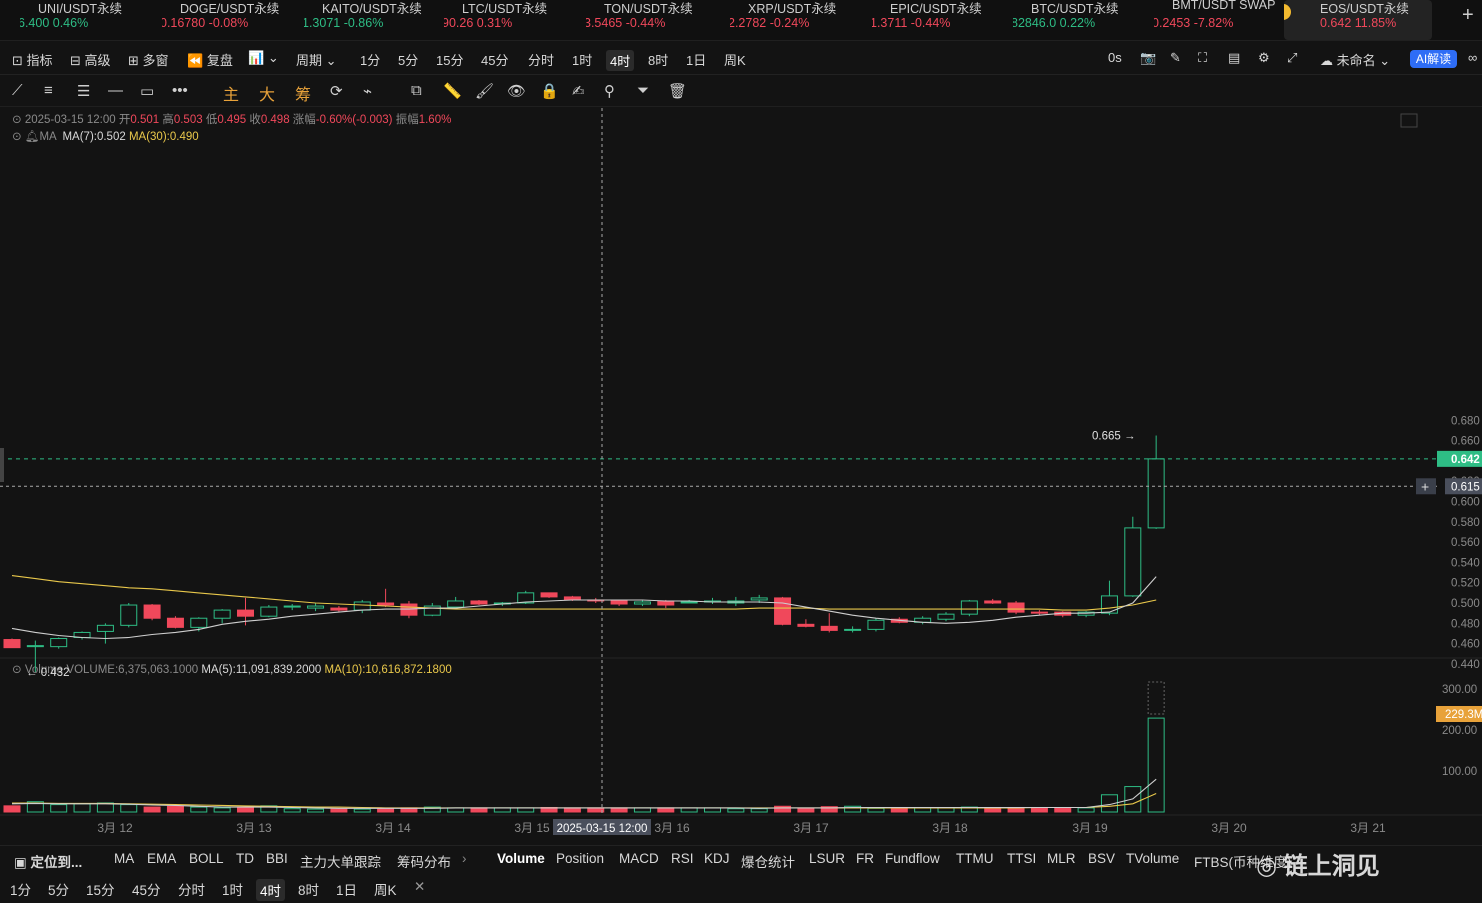  Describe the element at coordinates (735, 59) in the screenshot. I see `timeframe-9: 周K` at that location.